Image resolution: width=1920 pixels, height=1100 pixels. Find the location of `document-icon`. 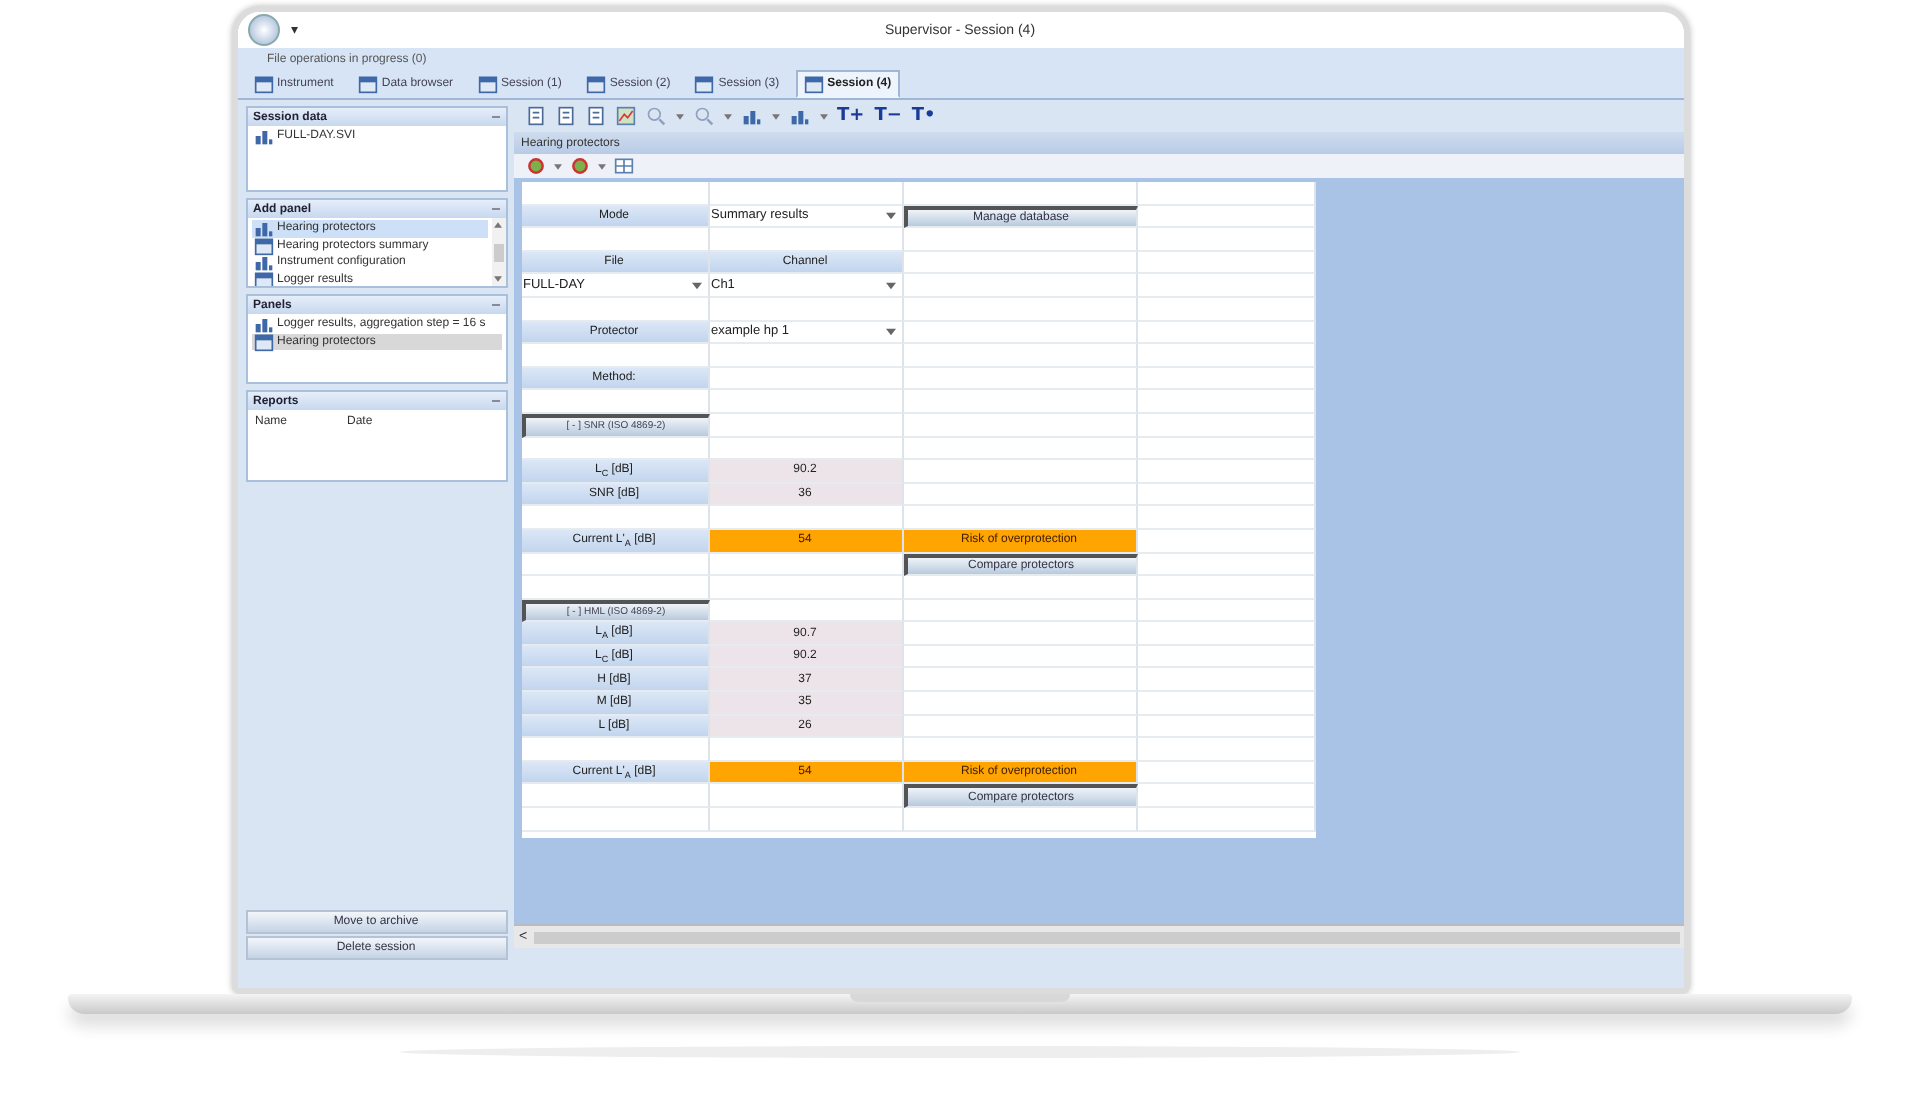

document-icon is located at coordinates (535, 116).